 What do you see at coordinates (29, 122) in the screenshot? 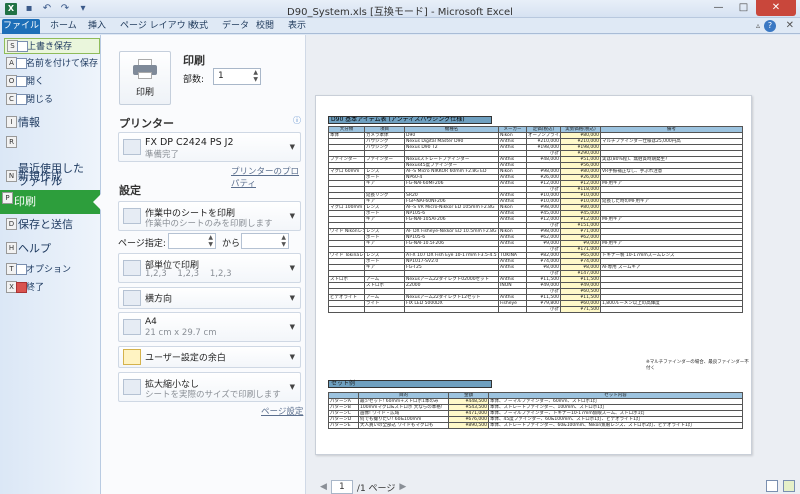
I see `nav-info-label: 情報` at bounding box center [29, 122].